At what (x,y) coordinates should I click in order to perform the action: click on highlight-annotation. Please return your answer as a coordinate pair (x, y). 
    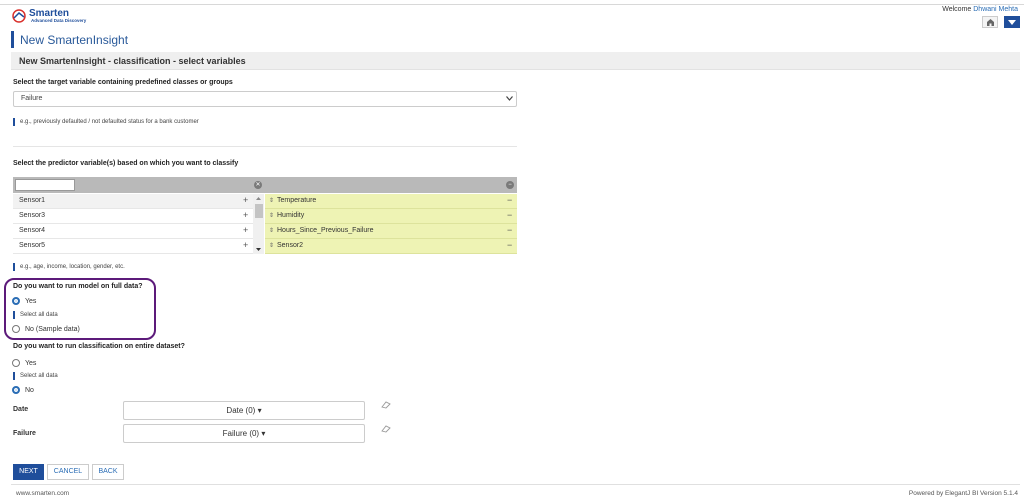
    Looking at the image, I should click on (80, 309).